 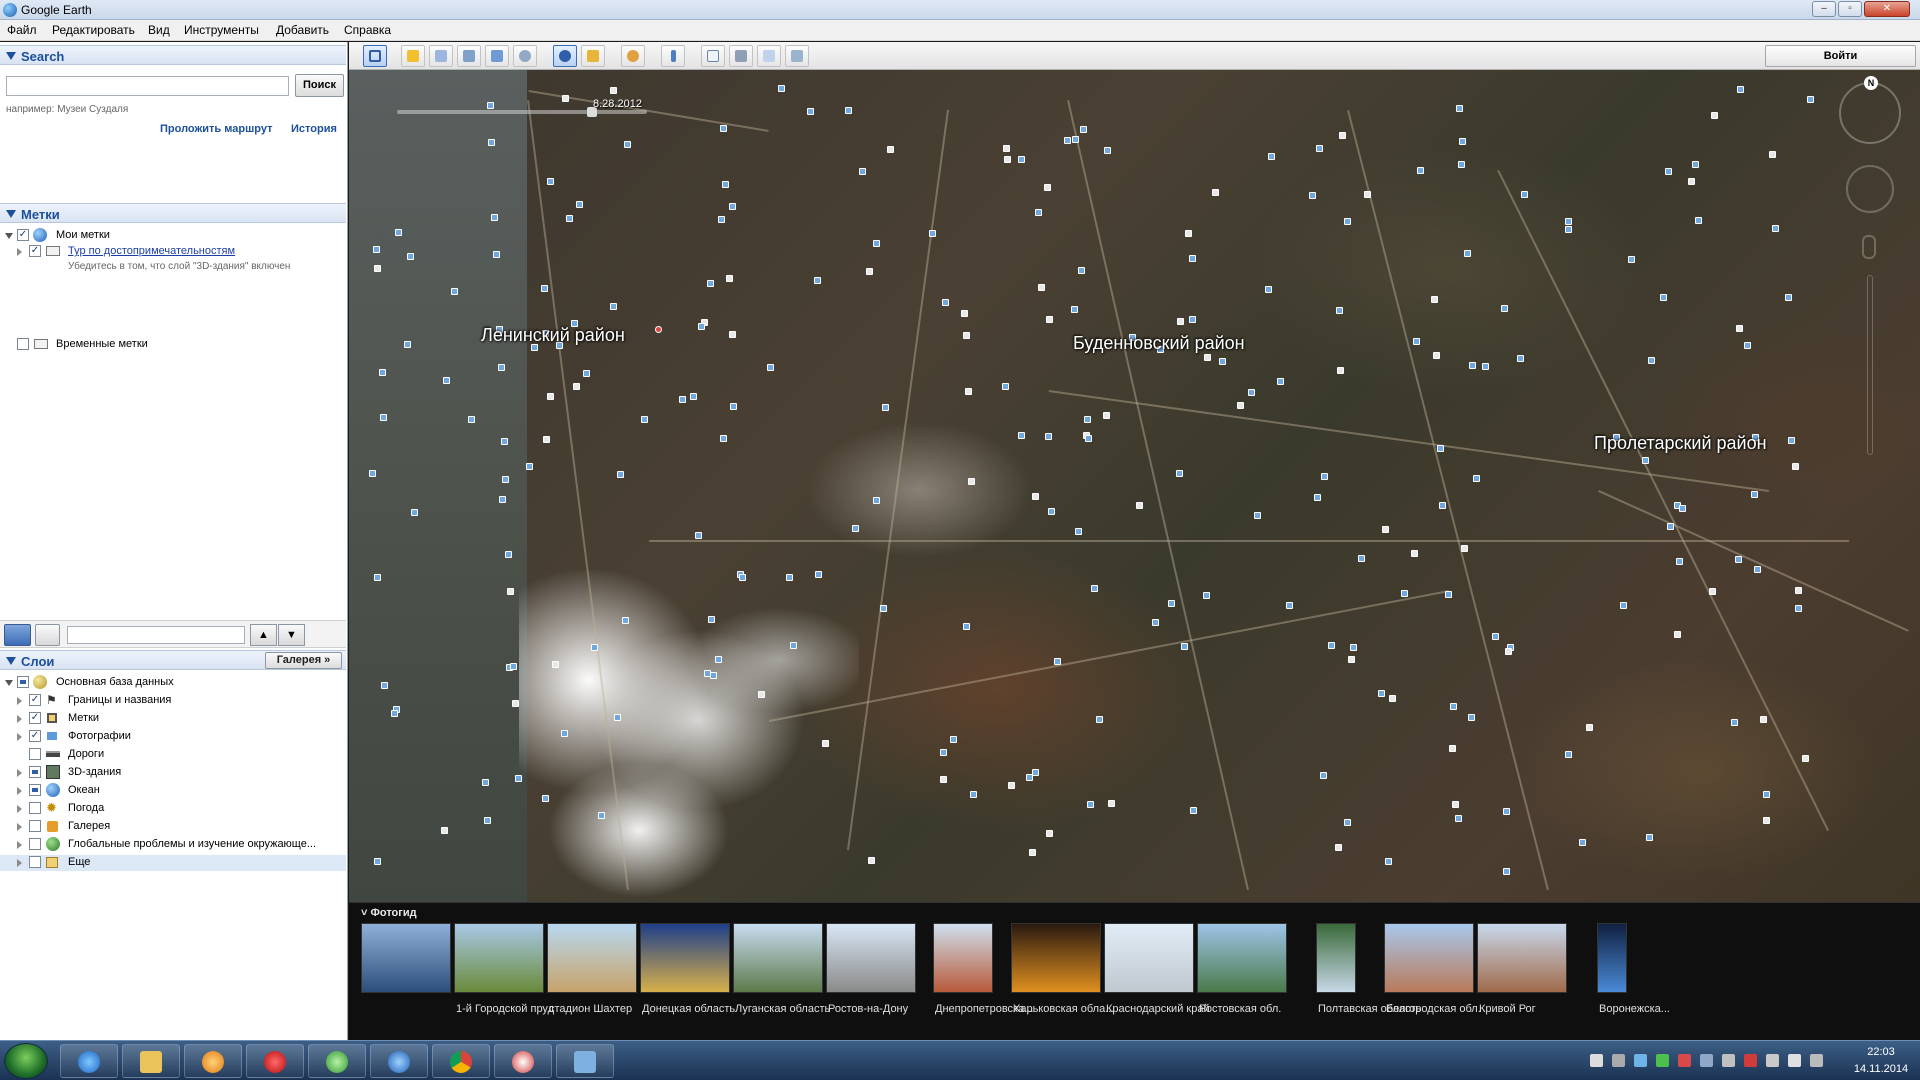 I want to click on tree-item-label: Тур по достопримечательностям, so click(x=151, y=251).